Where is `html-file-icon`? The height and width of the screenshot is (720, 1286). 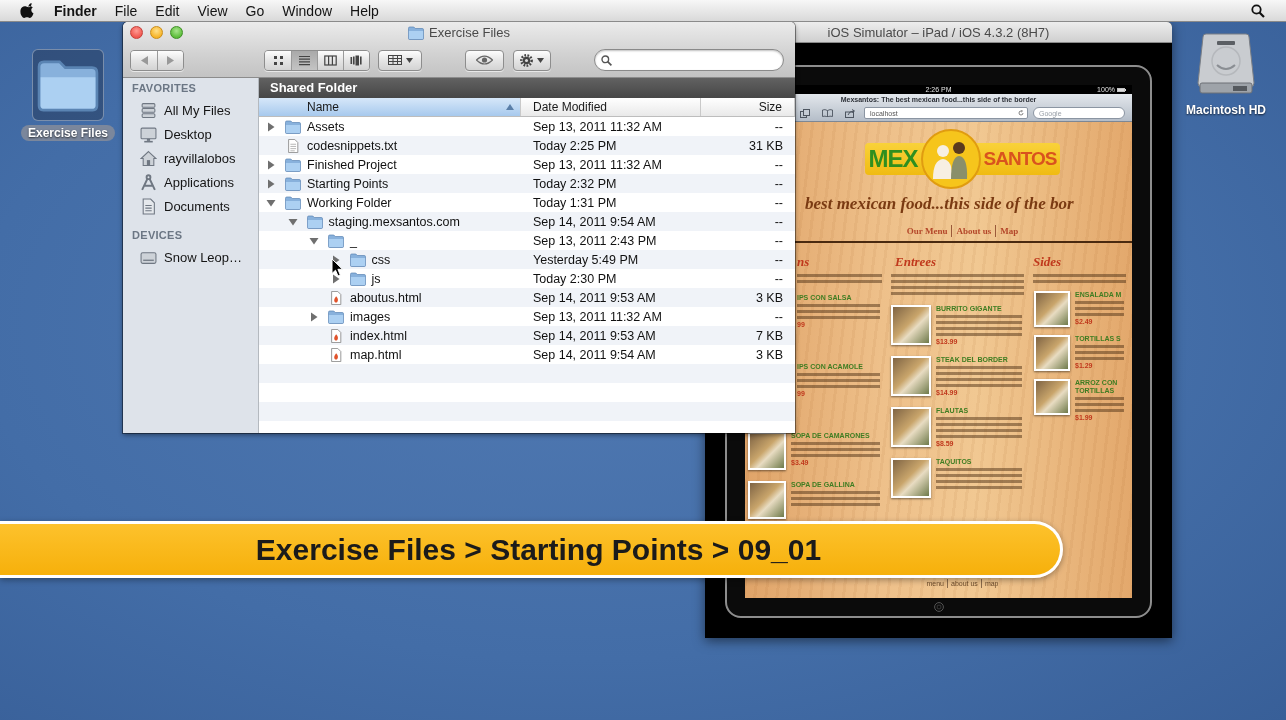 html-file-icon is located at coordinates (336, 335).